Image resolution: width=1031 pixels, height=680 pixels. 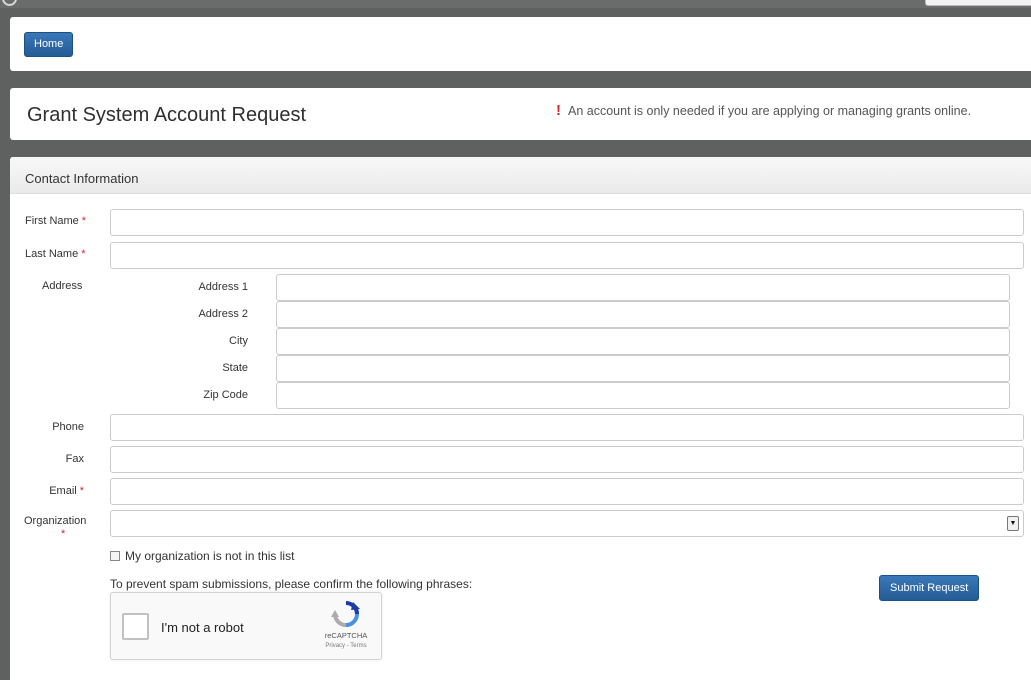 What do you see at coordinates (346, 646) in the screenshot?
I see `recaptcha-links: Privacy - Terms` at bounding box center [346, 646].